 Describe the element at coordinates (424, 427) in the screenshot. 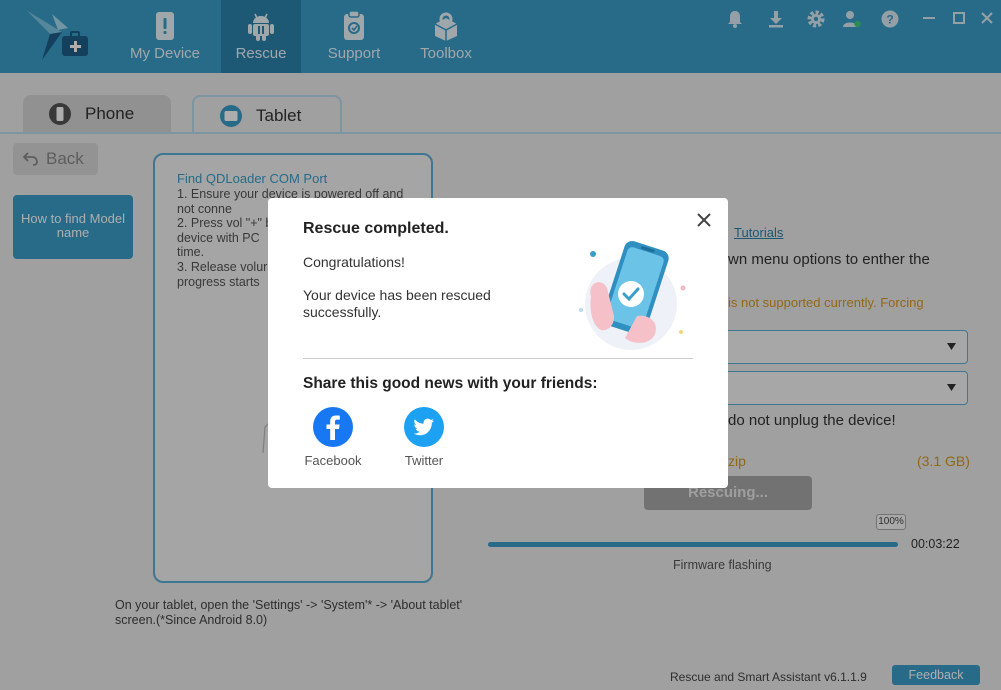

I see `twitter-icon` at that location.